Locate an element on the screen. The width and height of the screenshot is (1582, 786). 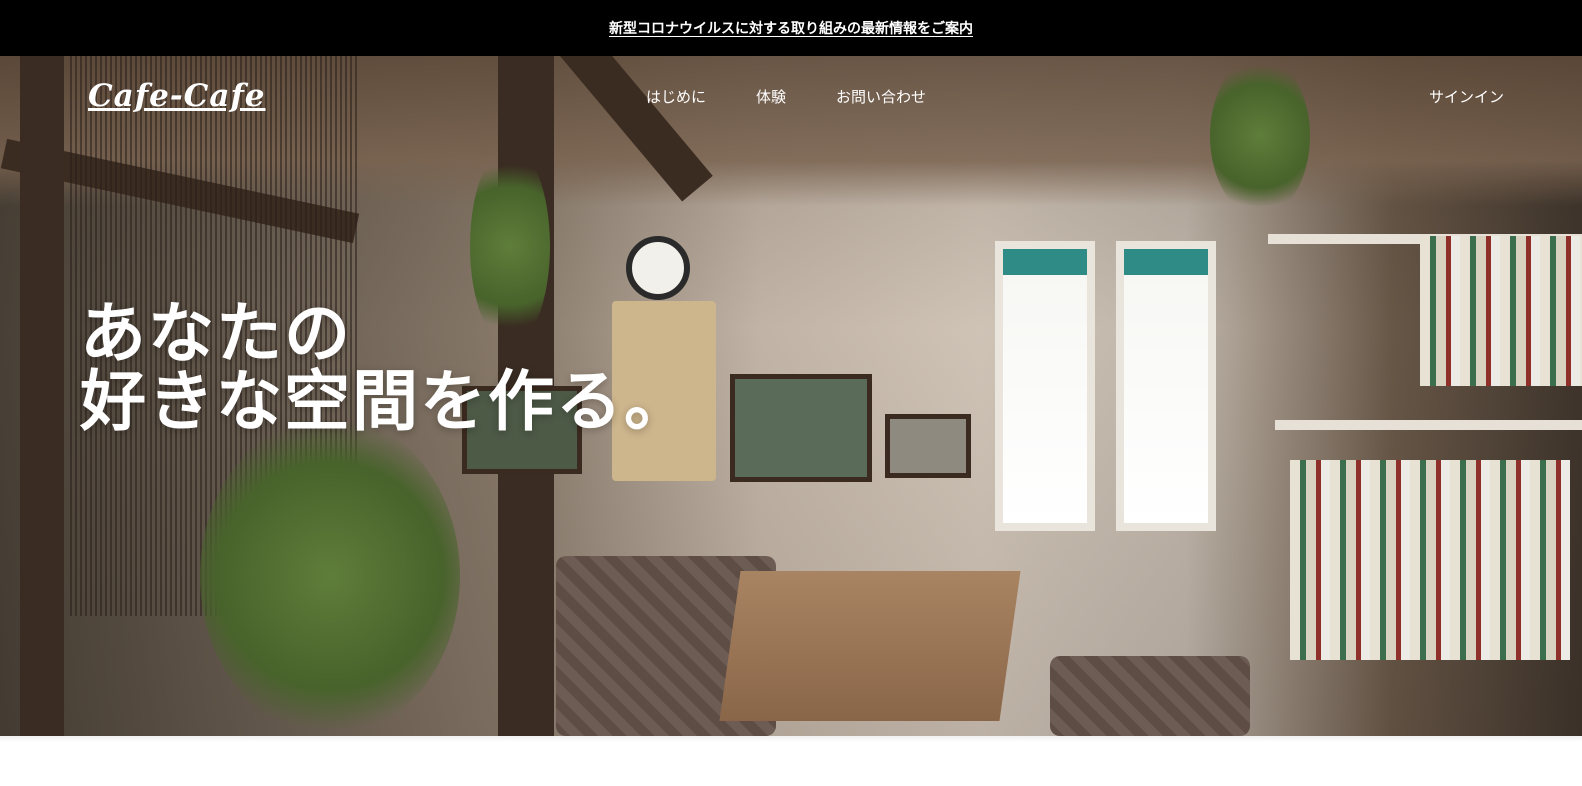
announcement-link: 新型コロナウイルスに対する取り組みの最新情報をご案内 is located at coordinates (791, 28).